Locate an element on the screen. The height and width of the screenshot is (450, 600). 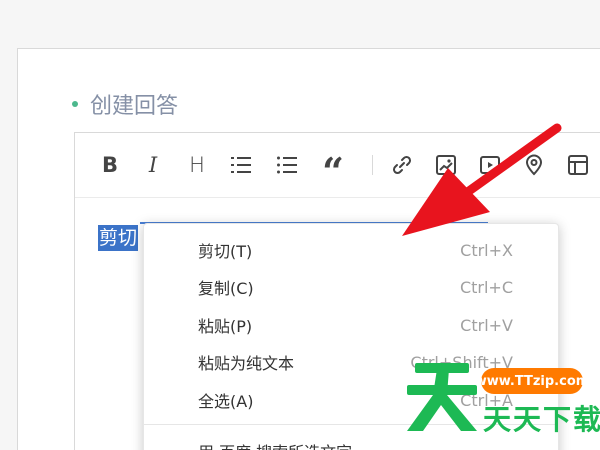
menu-item-label: 粘贴(P) is located at coordinates (225, 326).